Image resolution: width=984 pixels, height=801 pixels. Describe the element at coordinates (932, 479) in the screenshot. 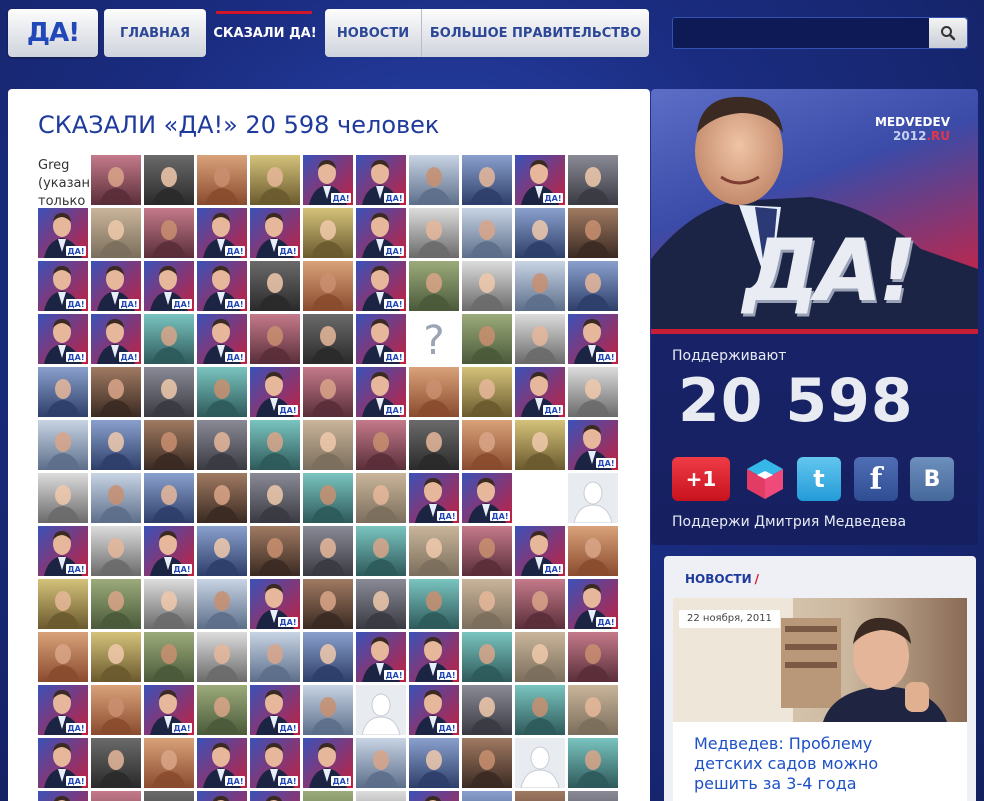

I see `vkontakte-button: В` at that location.